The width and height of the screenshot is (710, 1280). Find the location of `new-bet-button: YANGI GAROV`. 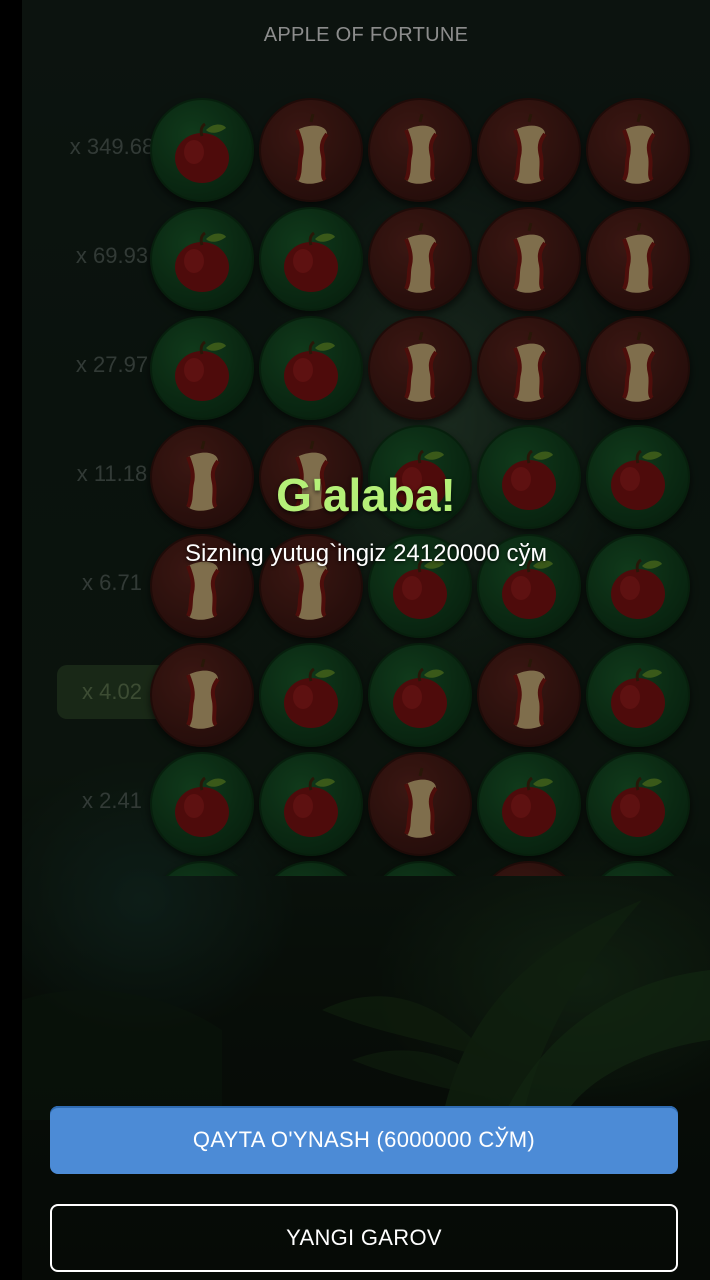

new-bet-button: YANGI GAROV is located at coordinates (364, 1238).